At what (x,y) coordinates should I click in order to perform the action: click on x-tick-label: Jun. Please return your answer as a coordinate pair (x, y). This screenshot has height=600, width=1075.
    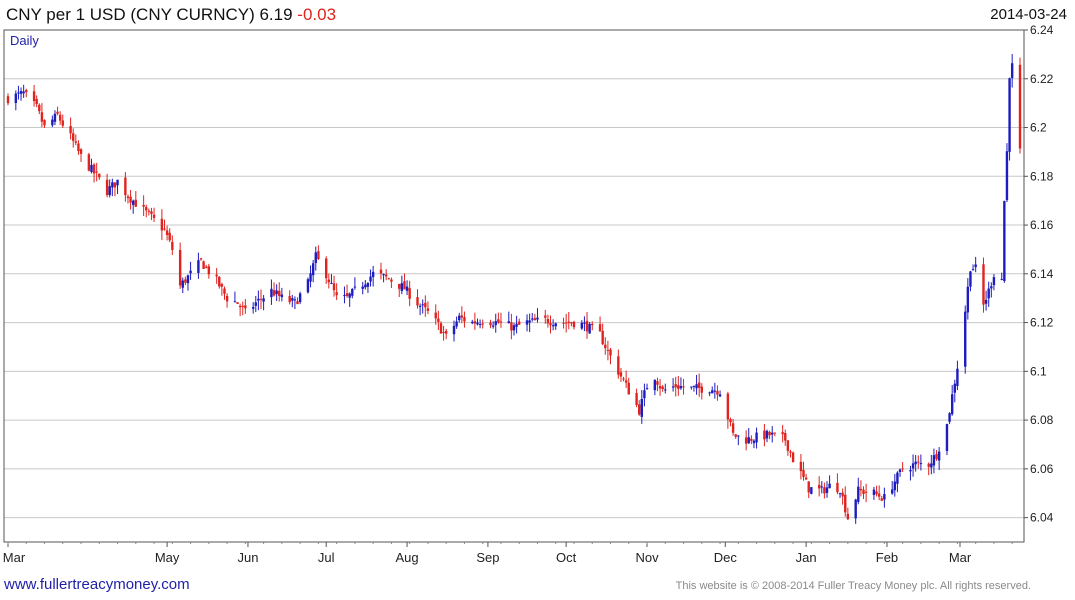
    Looking at the image, I should click on (247, 557).